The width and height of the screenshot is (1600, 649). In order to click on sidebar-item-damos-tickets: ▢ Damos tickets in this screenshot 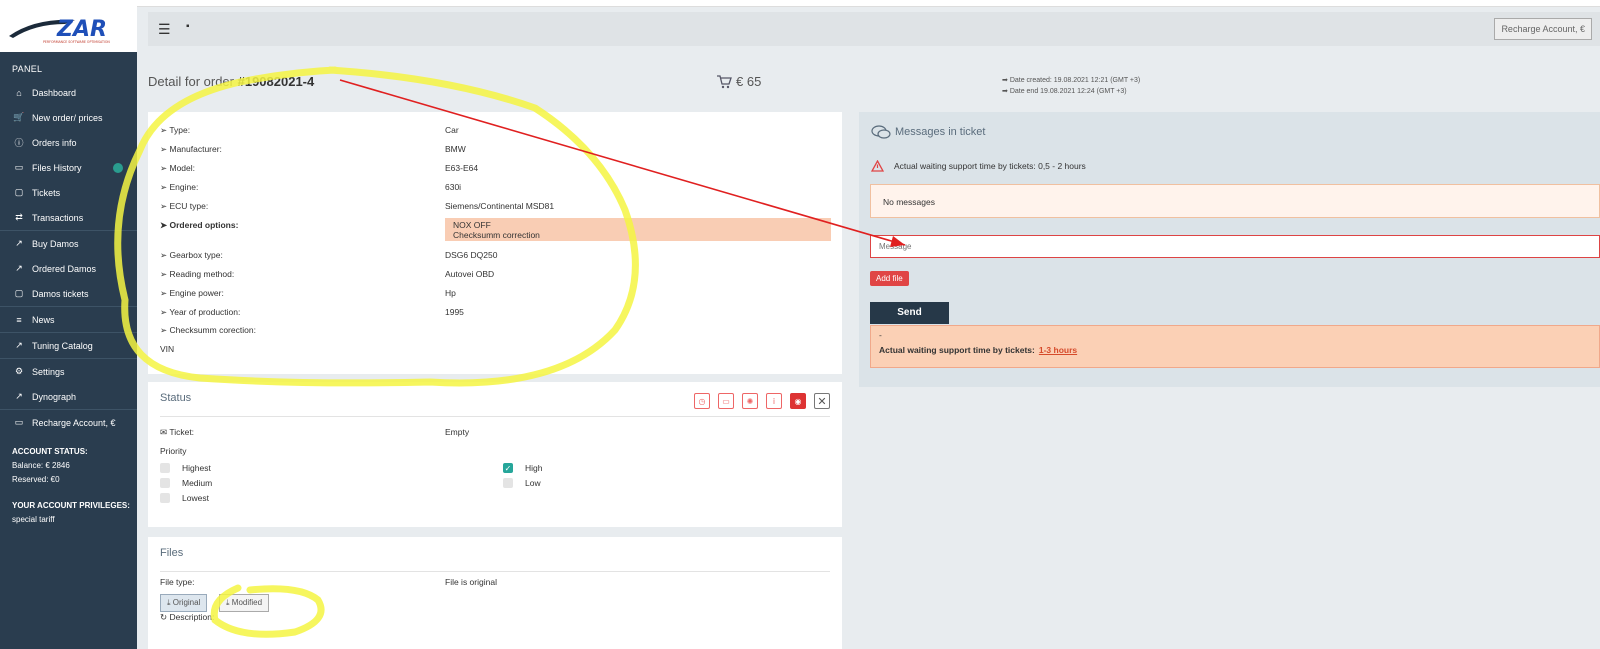, I will do `click(68, 293)`.